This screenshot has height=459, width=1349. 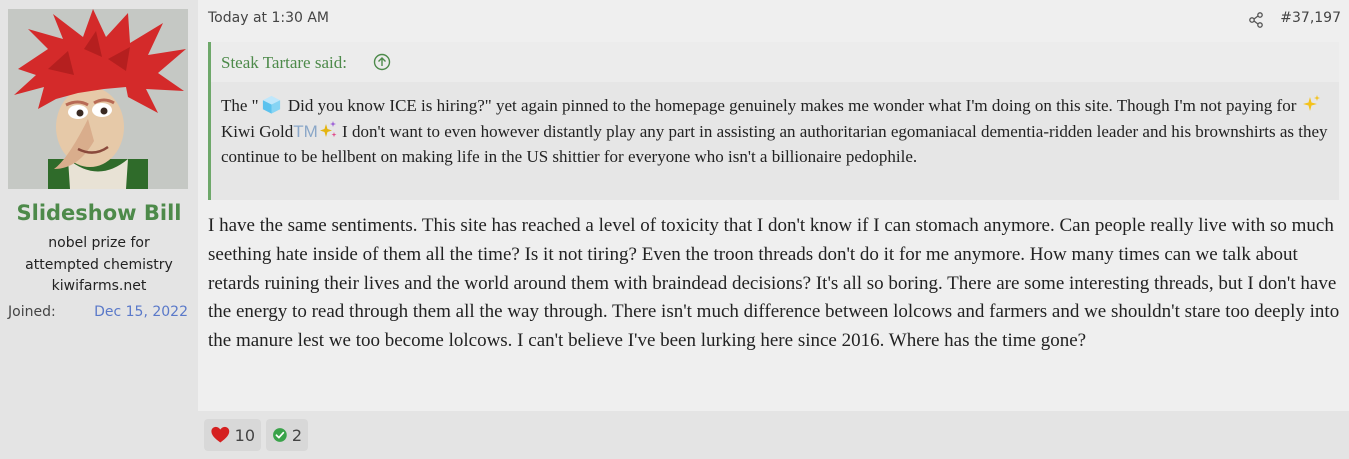 I want to click on user-domain: kiwifarms.net, so click(x=99, y=286).